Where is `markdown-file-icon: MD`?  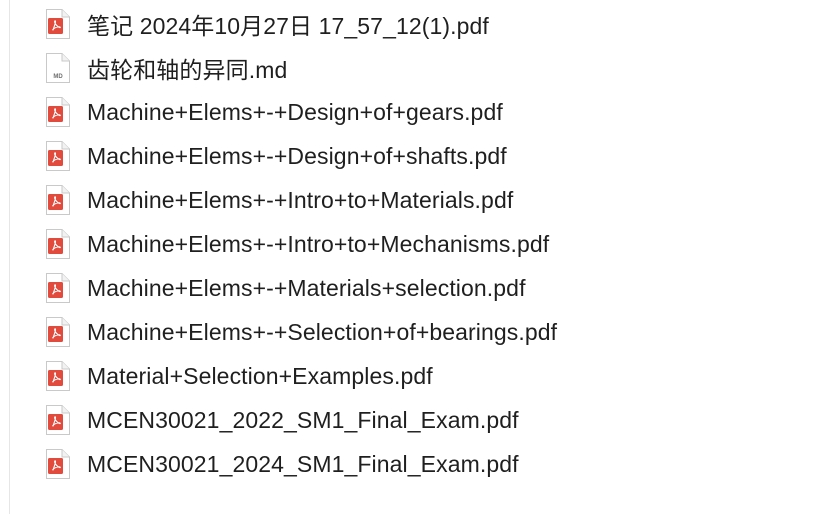 markdown-file-icon: MD is located at coordinates (58, 68).